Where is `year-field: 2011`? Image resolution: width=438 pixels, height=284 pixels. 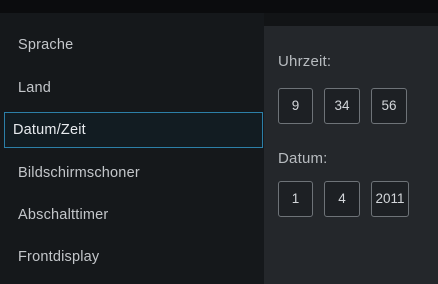 year-field: 2011 is located at coordinates (390, 199).